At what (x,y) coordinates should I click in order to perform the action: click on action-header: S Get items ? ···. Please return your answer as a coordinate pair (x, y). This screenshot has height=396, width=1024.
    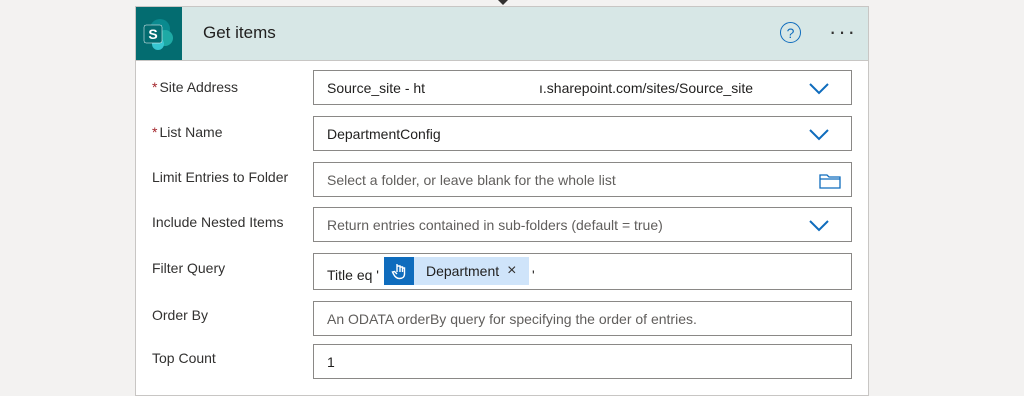
    Looking at the image, I should click on (502, 34).